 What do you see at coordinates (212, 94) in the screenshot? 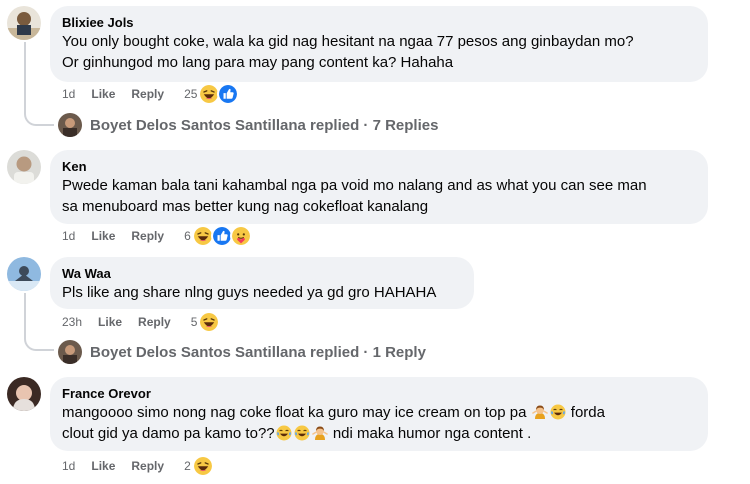
I see `reaction-summary: 25` at bounding box center [212, 94].